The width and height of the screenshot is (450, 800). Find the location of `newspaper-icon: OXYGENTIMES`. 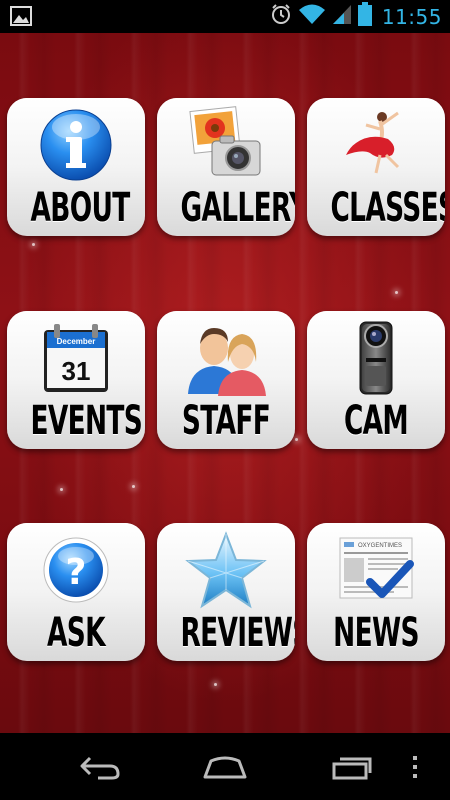

newspaper-icon: OXYGENTIMES is located at coordinates (376, 570).